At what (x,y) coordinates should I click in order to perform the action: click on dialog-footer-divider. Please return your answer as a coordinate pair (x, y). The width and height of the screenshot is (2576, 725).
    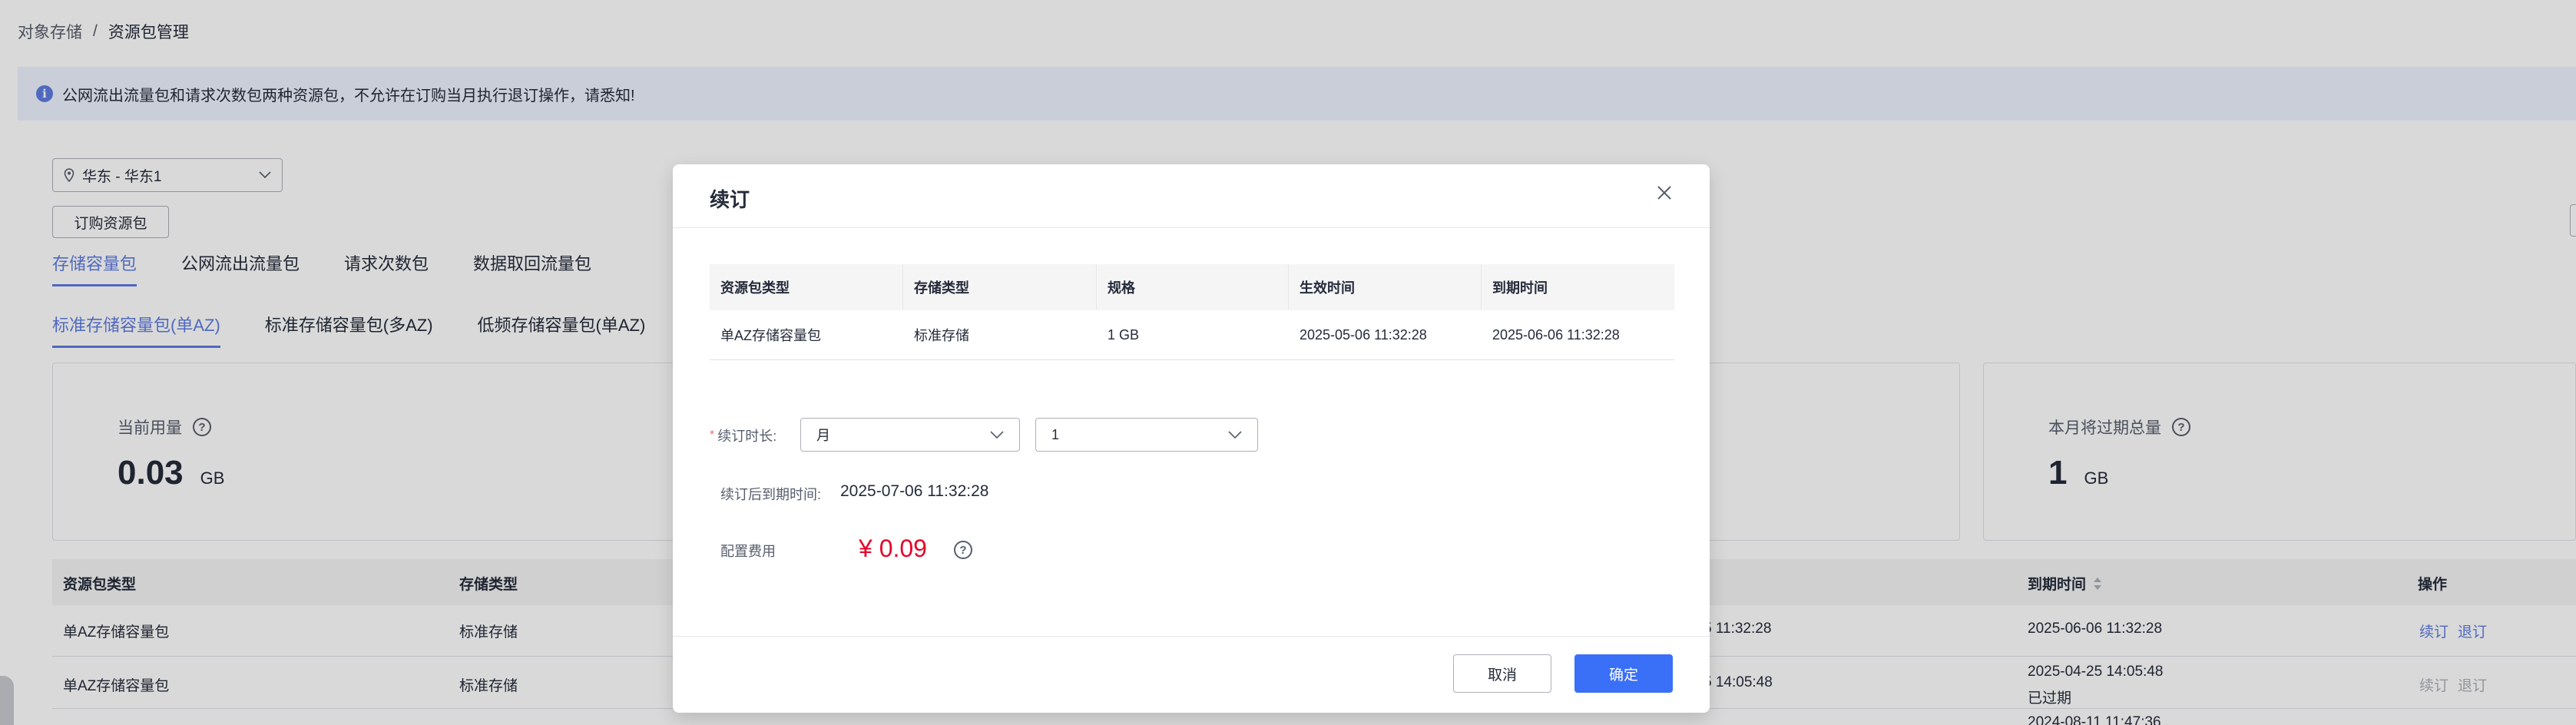
    Looking at the image, I should click on (1191, 636).